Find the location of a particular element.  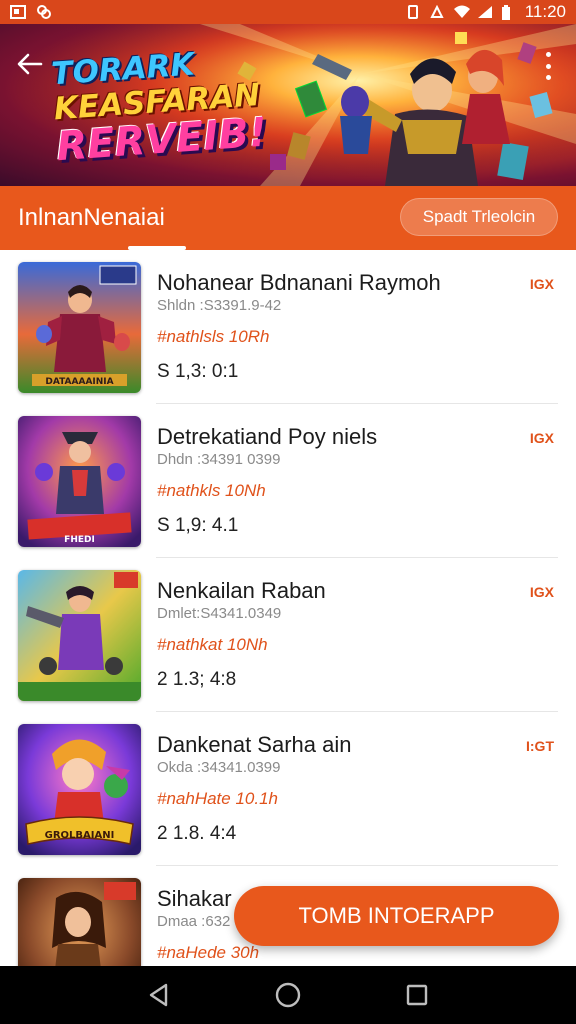

battery-icon is located at coordinates (509, 12).